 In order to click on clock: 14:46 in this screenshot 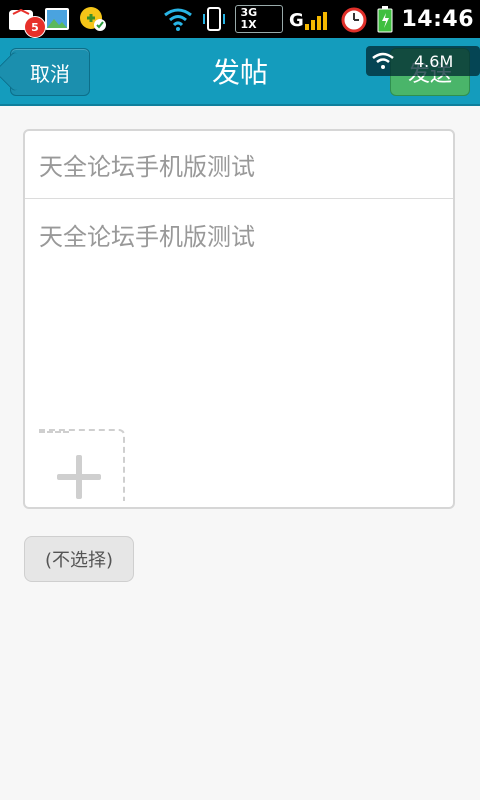, I will do `click(437, 19)`.